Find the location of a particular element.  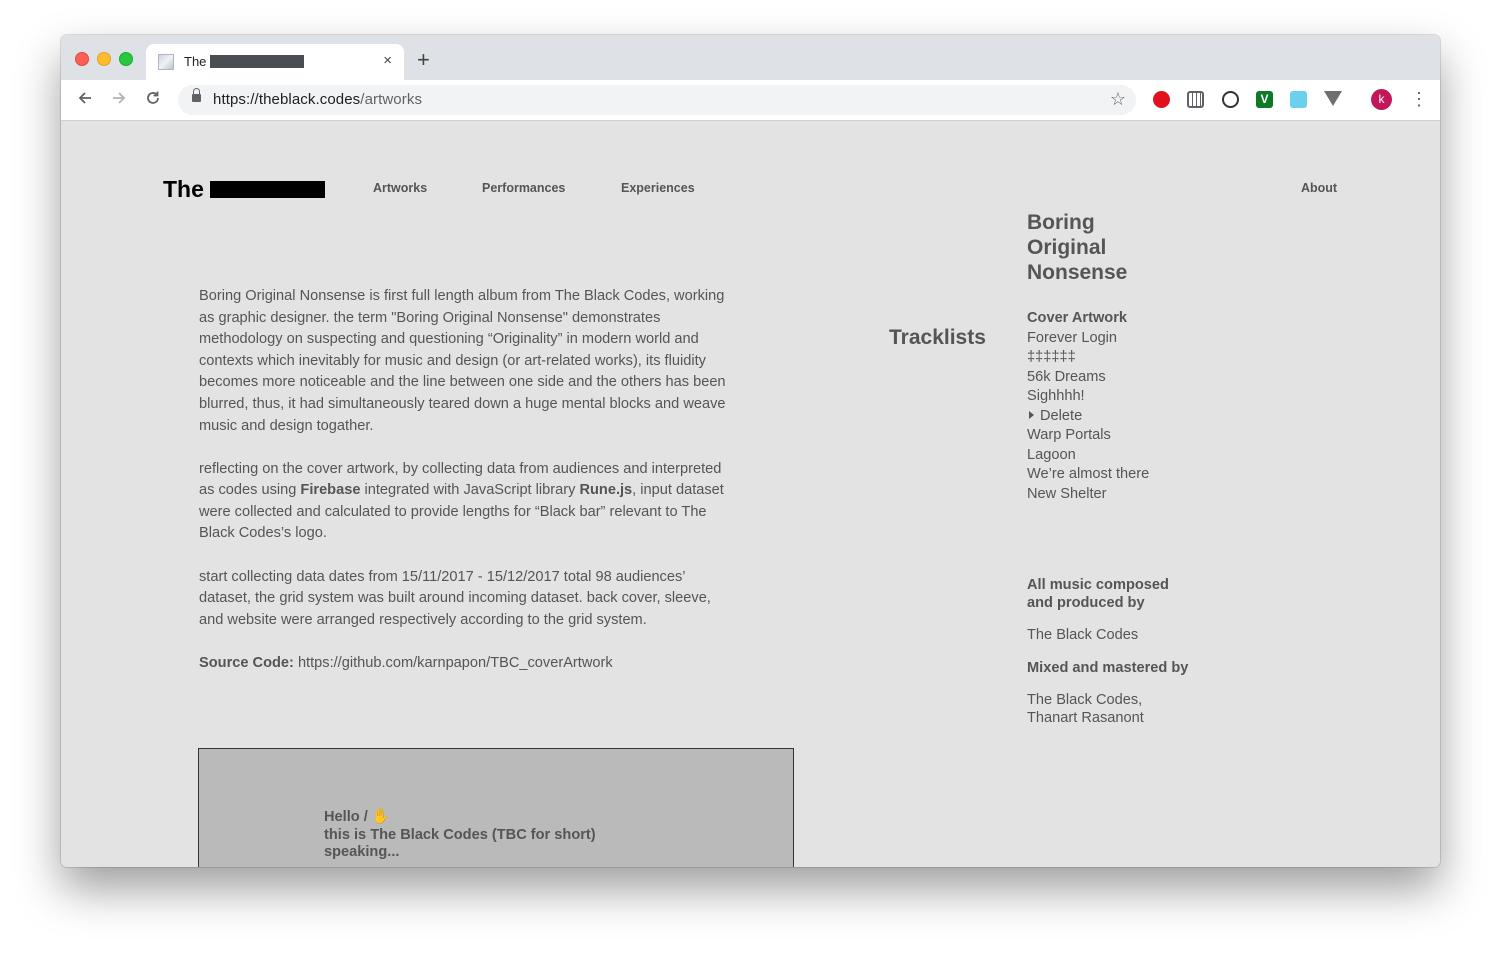

grid-icon is located at coordinates (1195, 99).